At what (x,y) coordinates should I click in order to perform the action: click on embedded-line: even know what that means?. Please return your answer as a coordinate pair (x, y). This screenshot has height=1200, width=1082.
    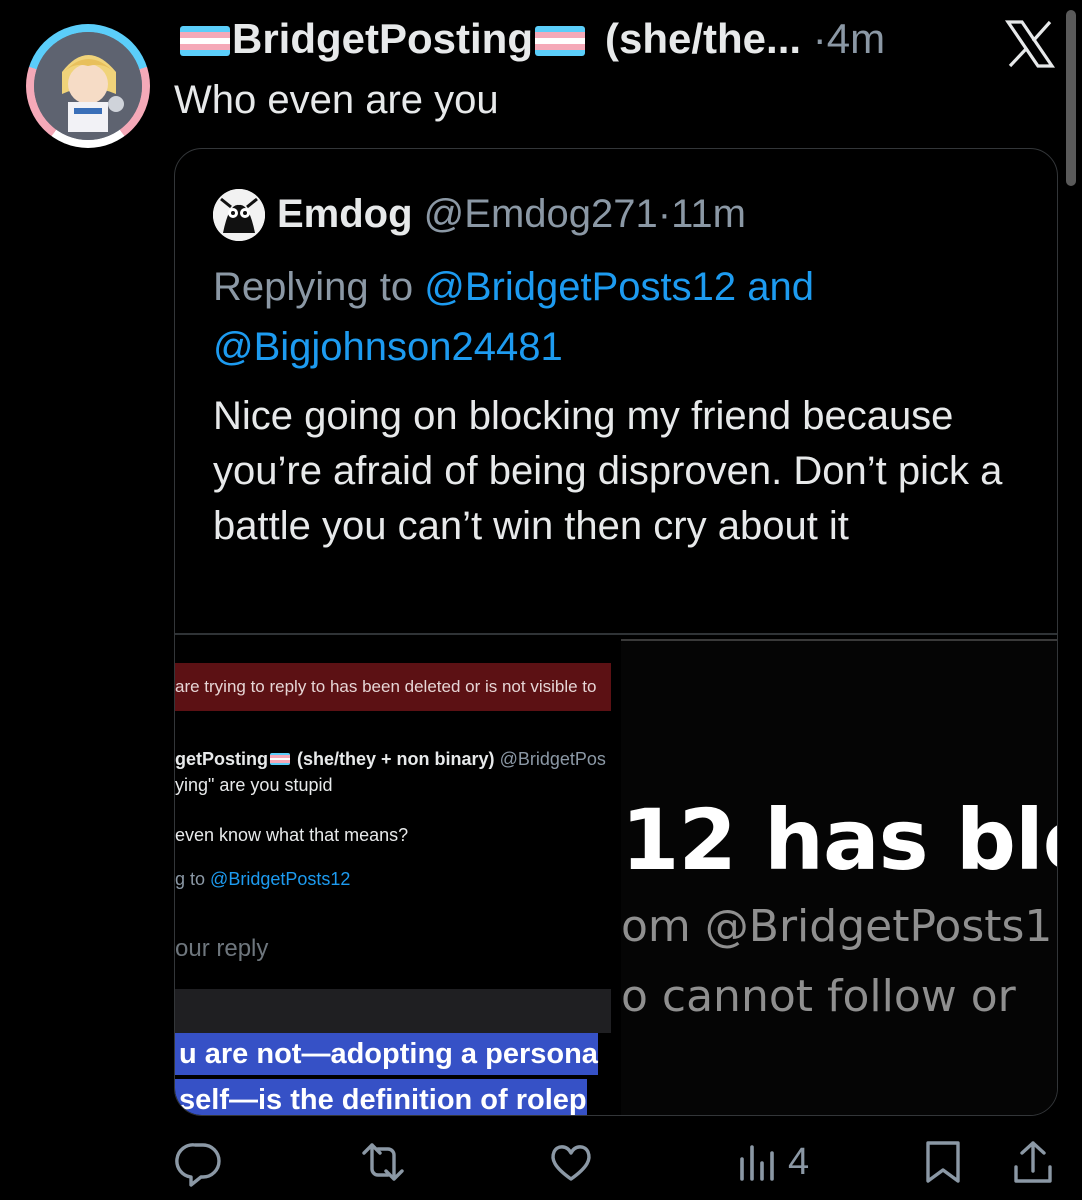
    Looking at the image, I should click on (292, 835).